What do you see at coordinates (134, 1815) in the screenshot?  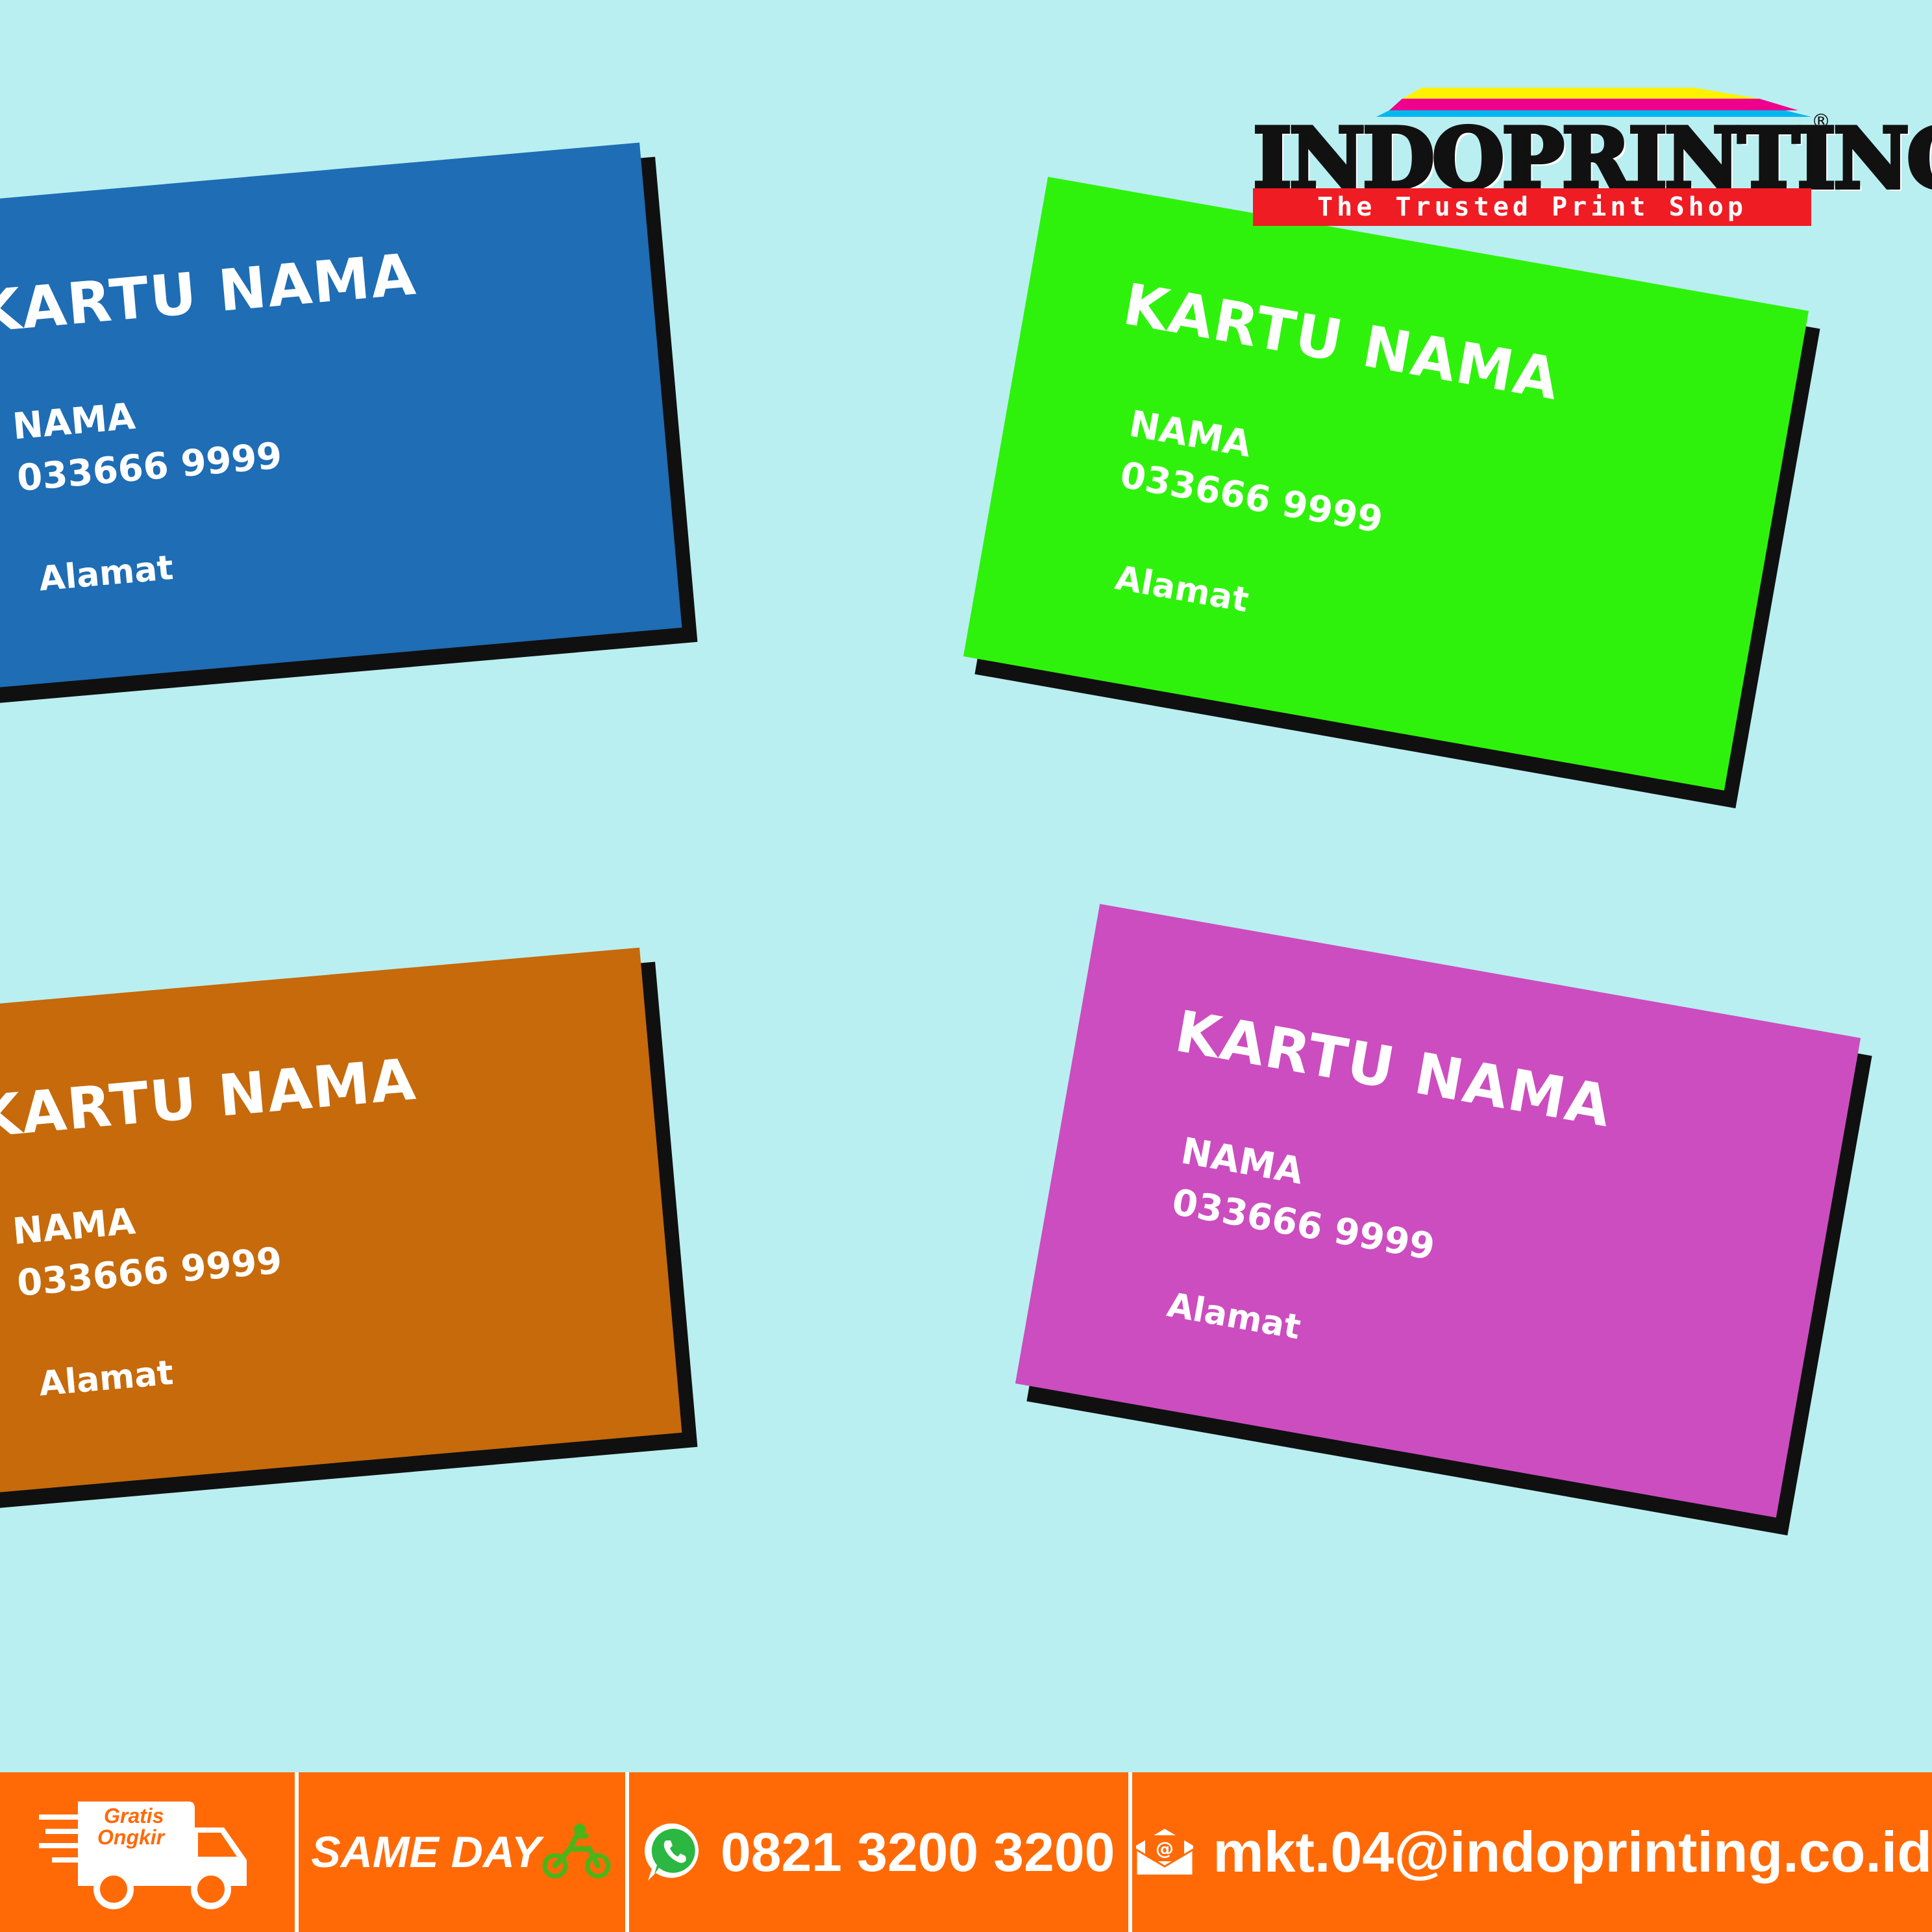 I see `gratis-label: Gratis` at bounding box center [134, 1815].